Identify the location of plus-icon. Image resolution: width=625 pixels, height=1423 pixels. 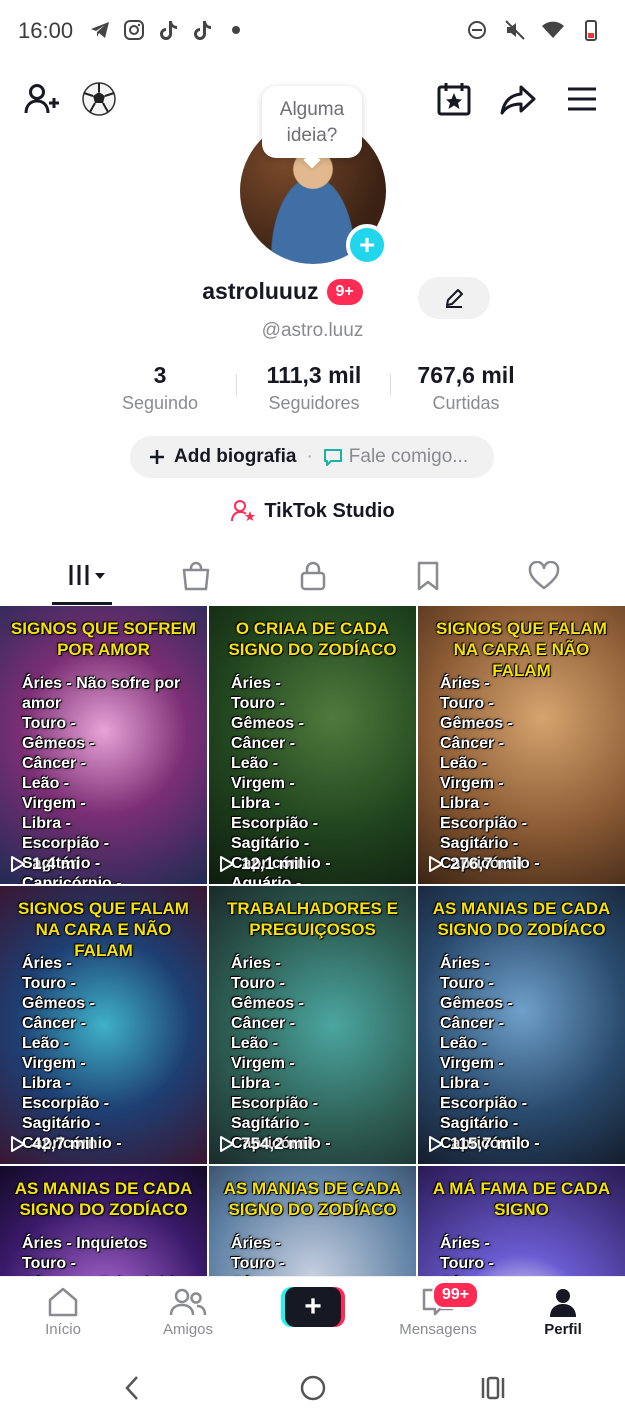
(157, 457).